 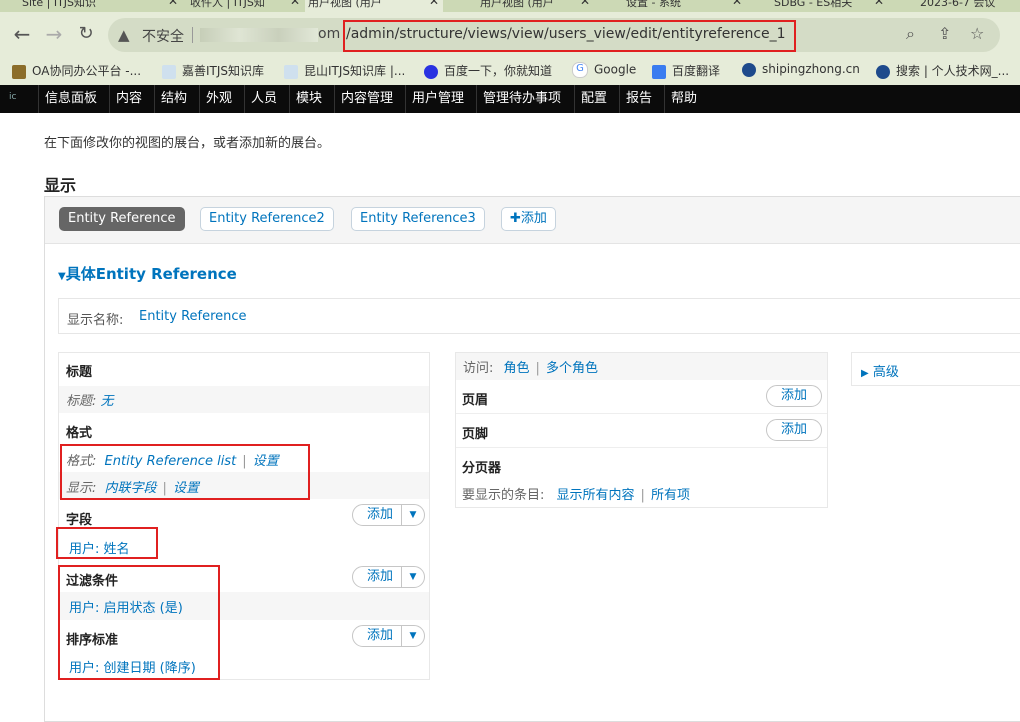 What do you see at coordinates (515, 218) in the screenshot?
I see `plus-icon: ✚` at bounding box center [515, 218].